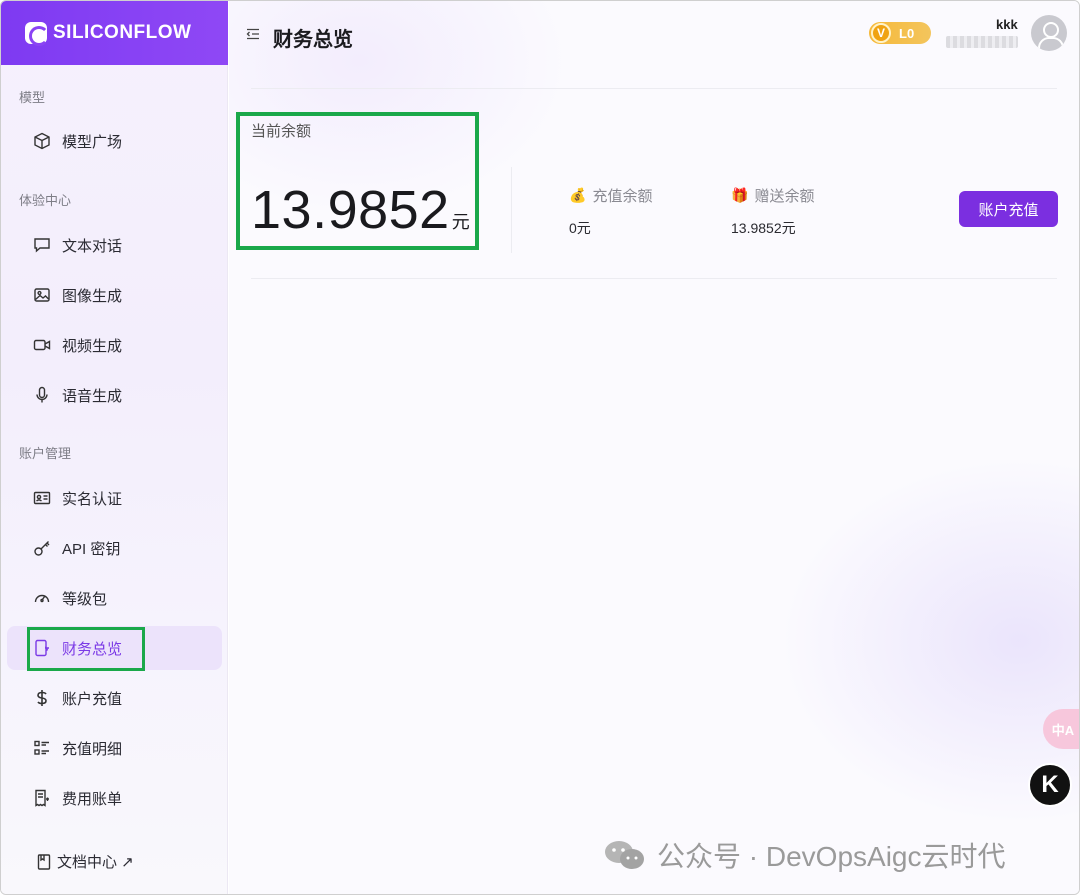 Image resolution: width=1080 pixels, height=895 pixels. I want to click on logo-bar: SILICONFLOW, so click(114, 33).